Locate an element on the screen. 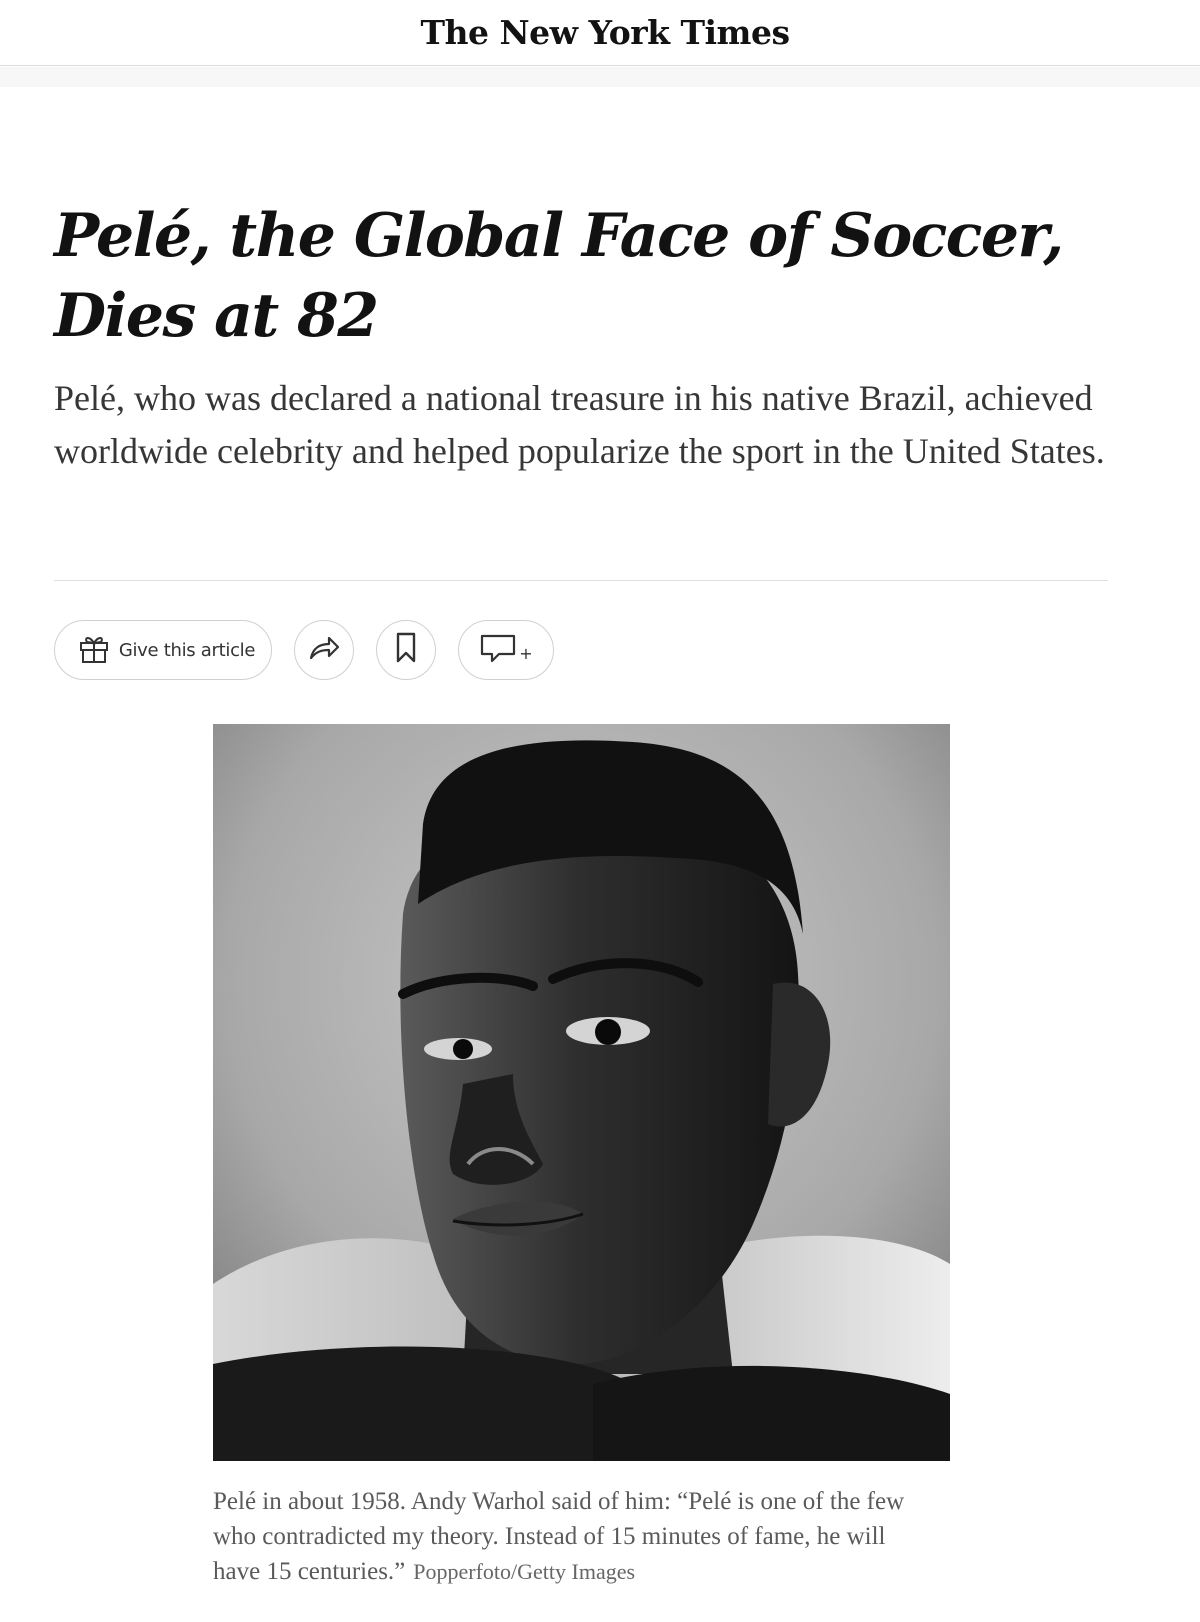 Image resolution: width=1200 pixels, height=1622 pixels. give-article-label: Give this article is located at coordinates (187, 650).